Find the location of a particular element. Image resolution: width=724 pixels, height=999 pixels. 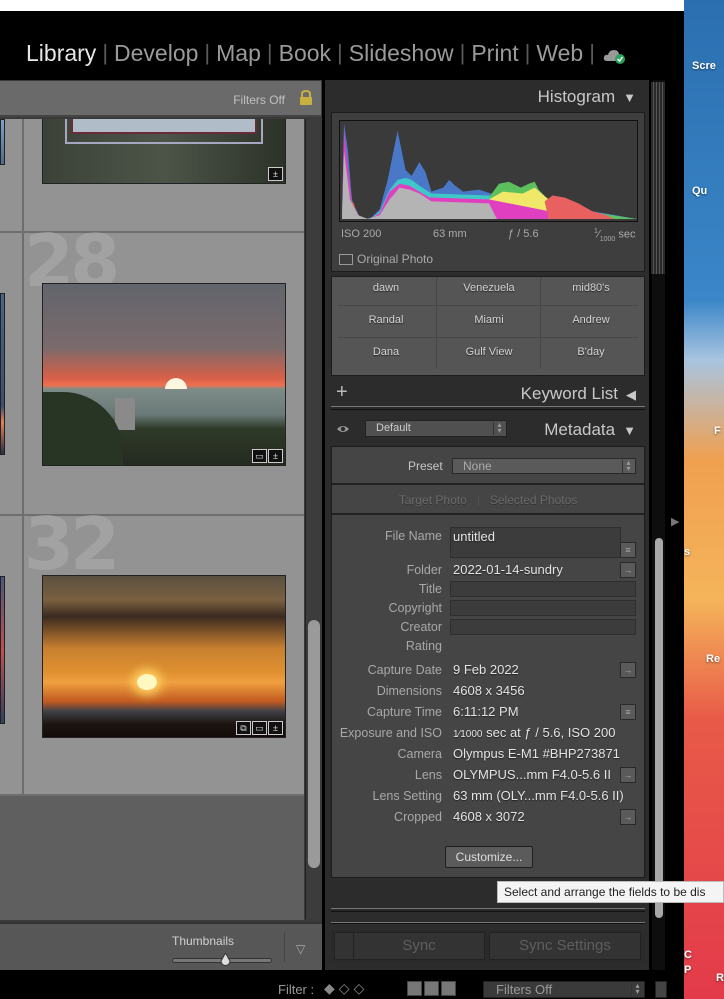

cloud-sync-ok-icon is located at coordinates (615, 54).